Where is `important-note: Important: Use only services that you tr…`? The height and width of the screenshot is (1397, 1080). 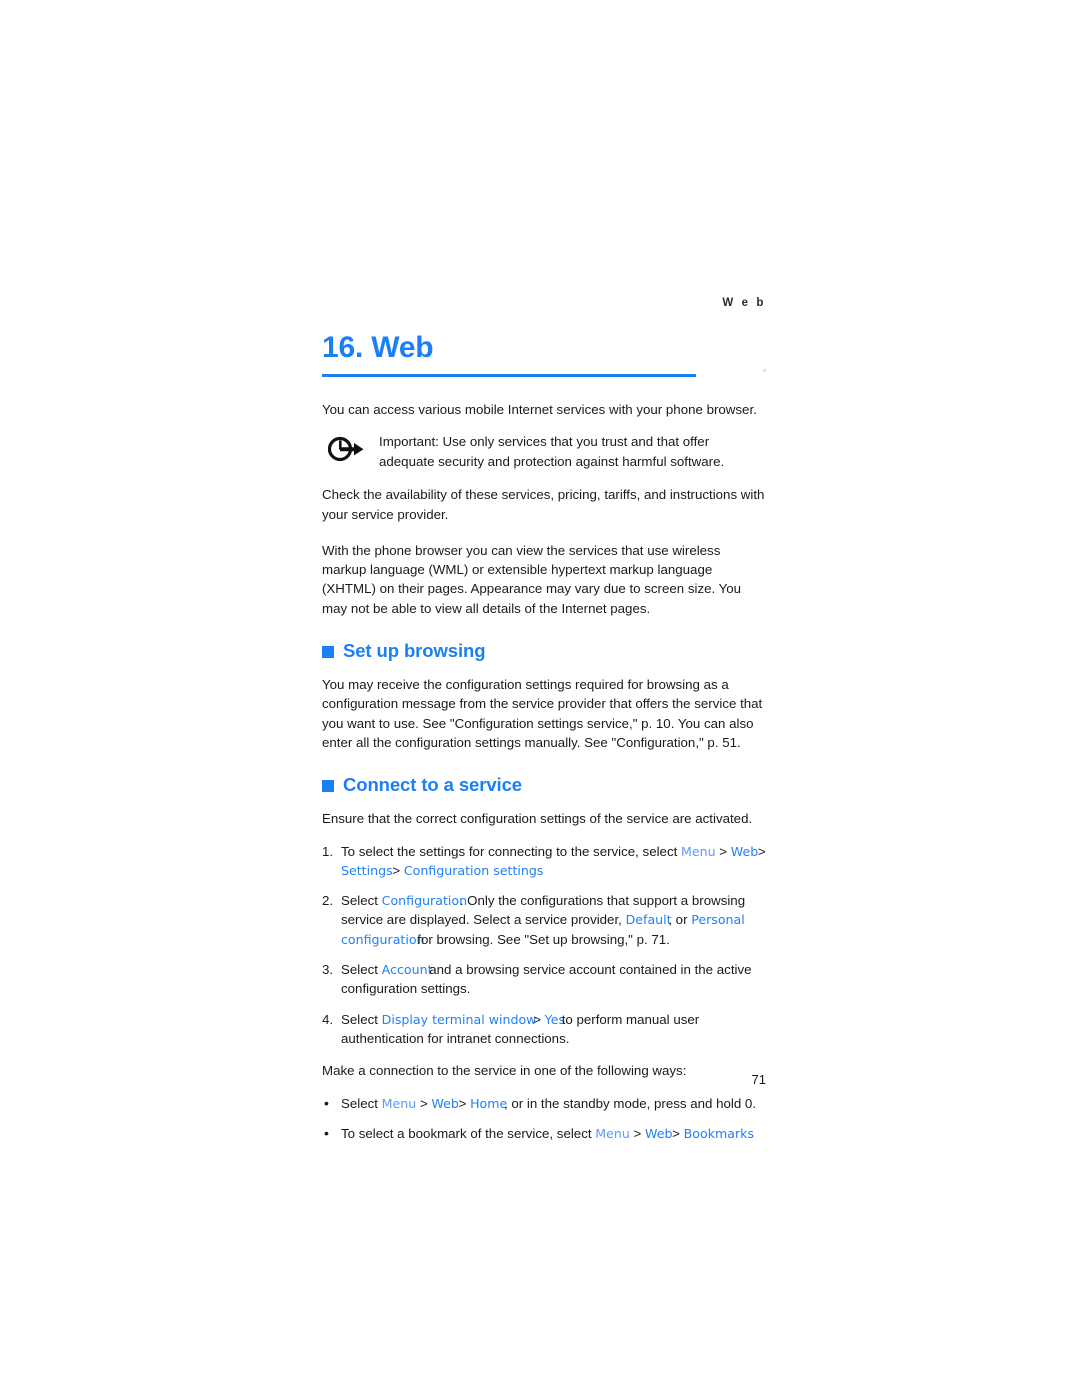 important-note: Important: Use only services that you tr… is located at coordinates (545, 452).